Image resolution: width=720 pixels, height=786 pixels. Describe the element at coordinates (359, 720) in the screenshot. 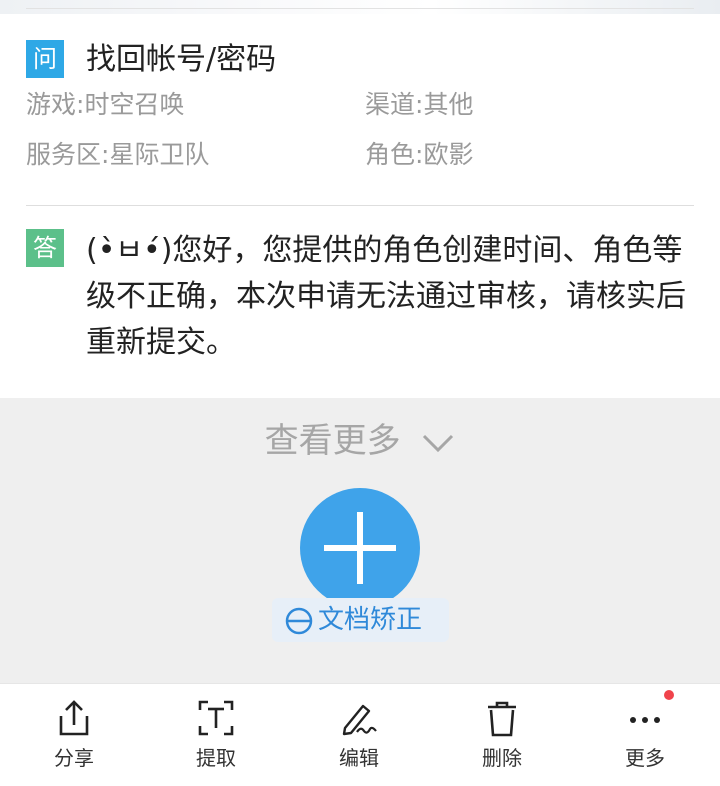

I see `signature-pen-icon` at that location.